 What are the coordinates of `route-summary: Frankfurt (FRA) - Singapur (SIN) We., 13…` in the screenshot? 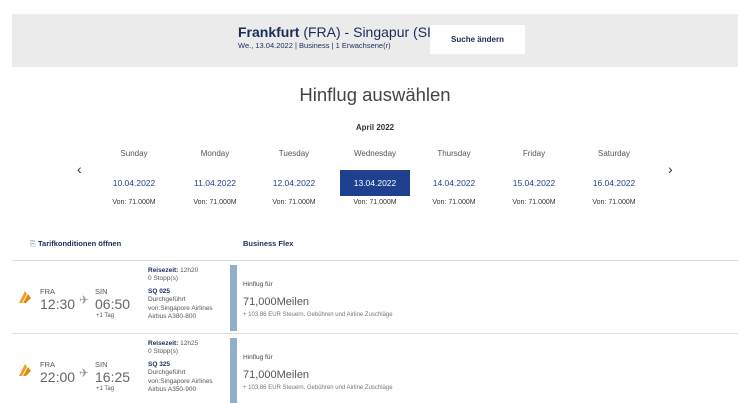 It's located at (342, 37).